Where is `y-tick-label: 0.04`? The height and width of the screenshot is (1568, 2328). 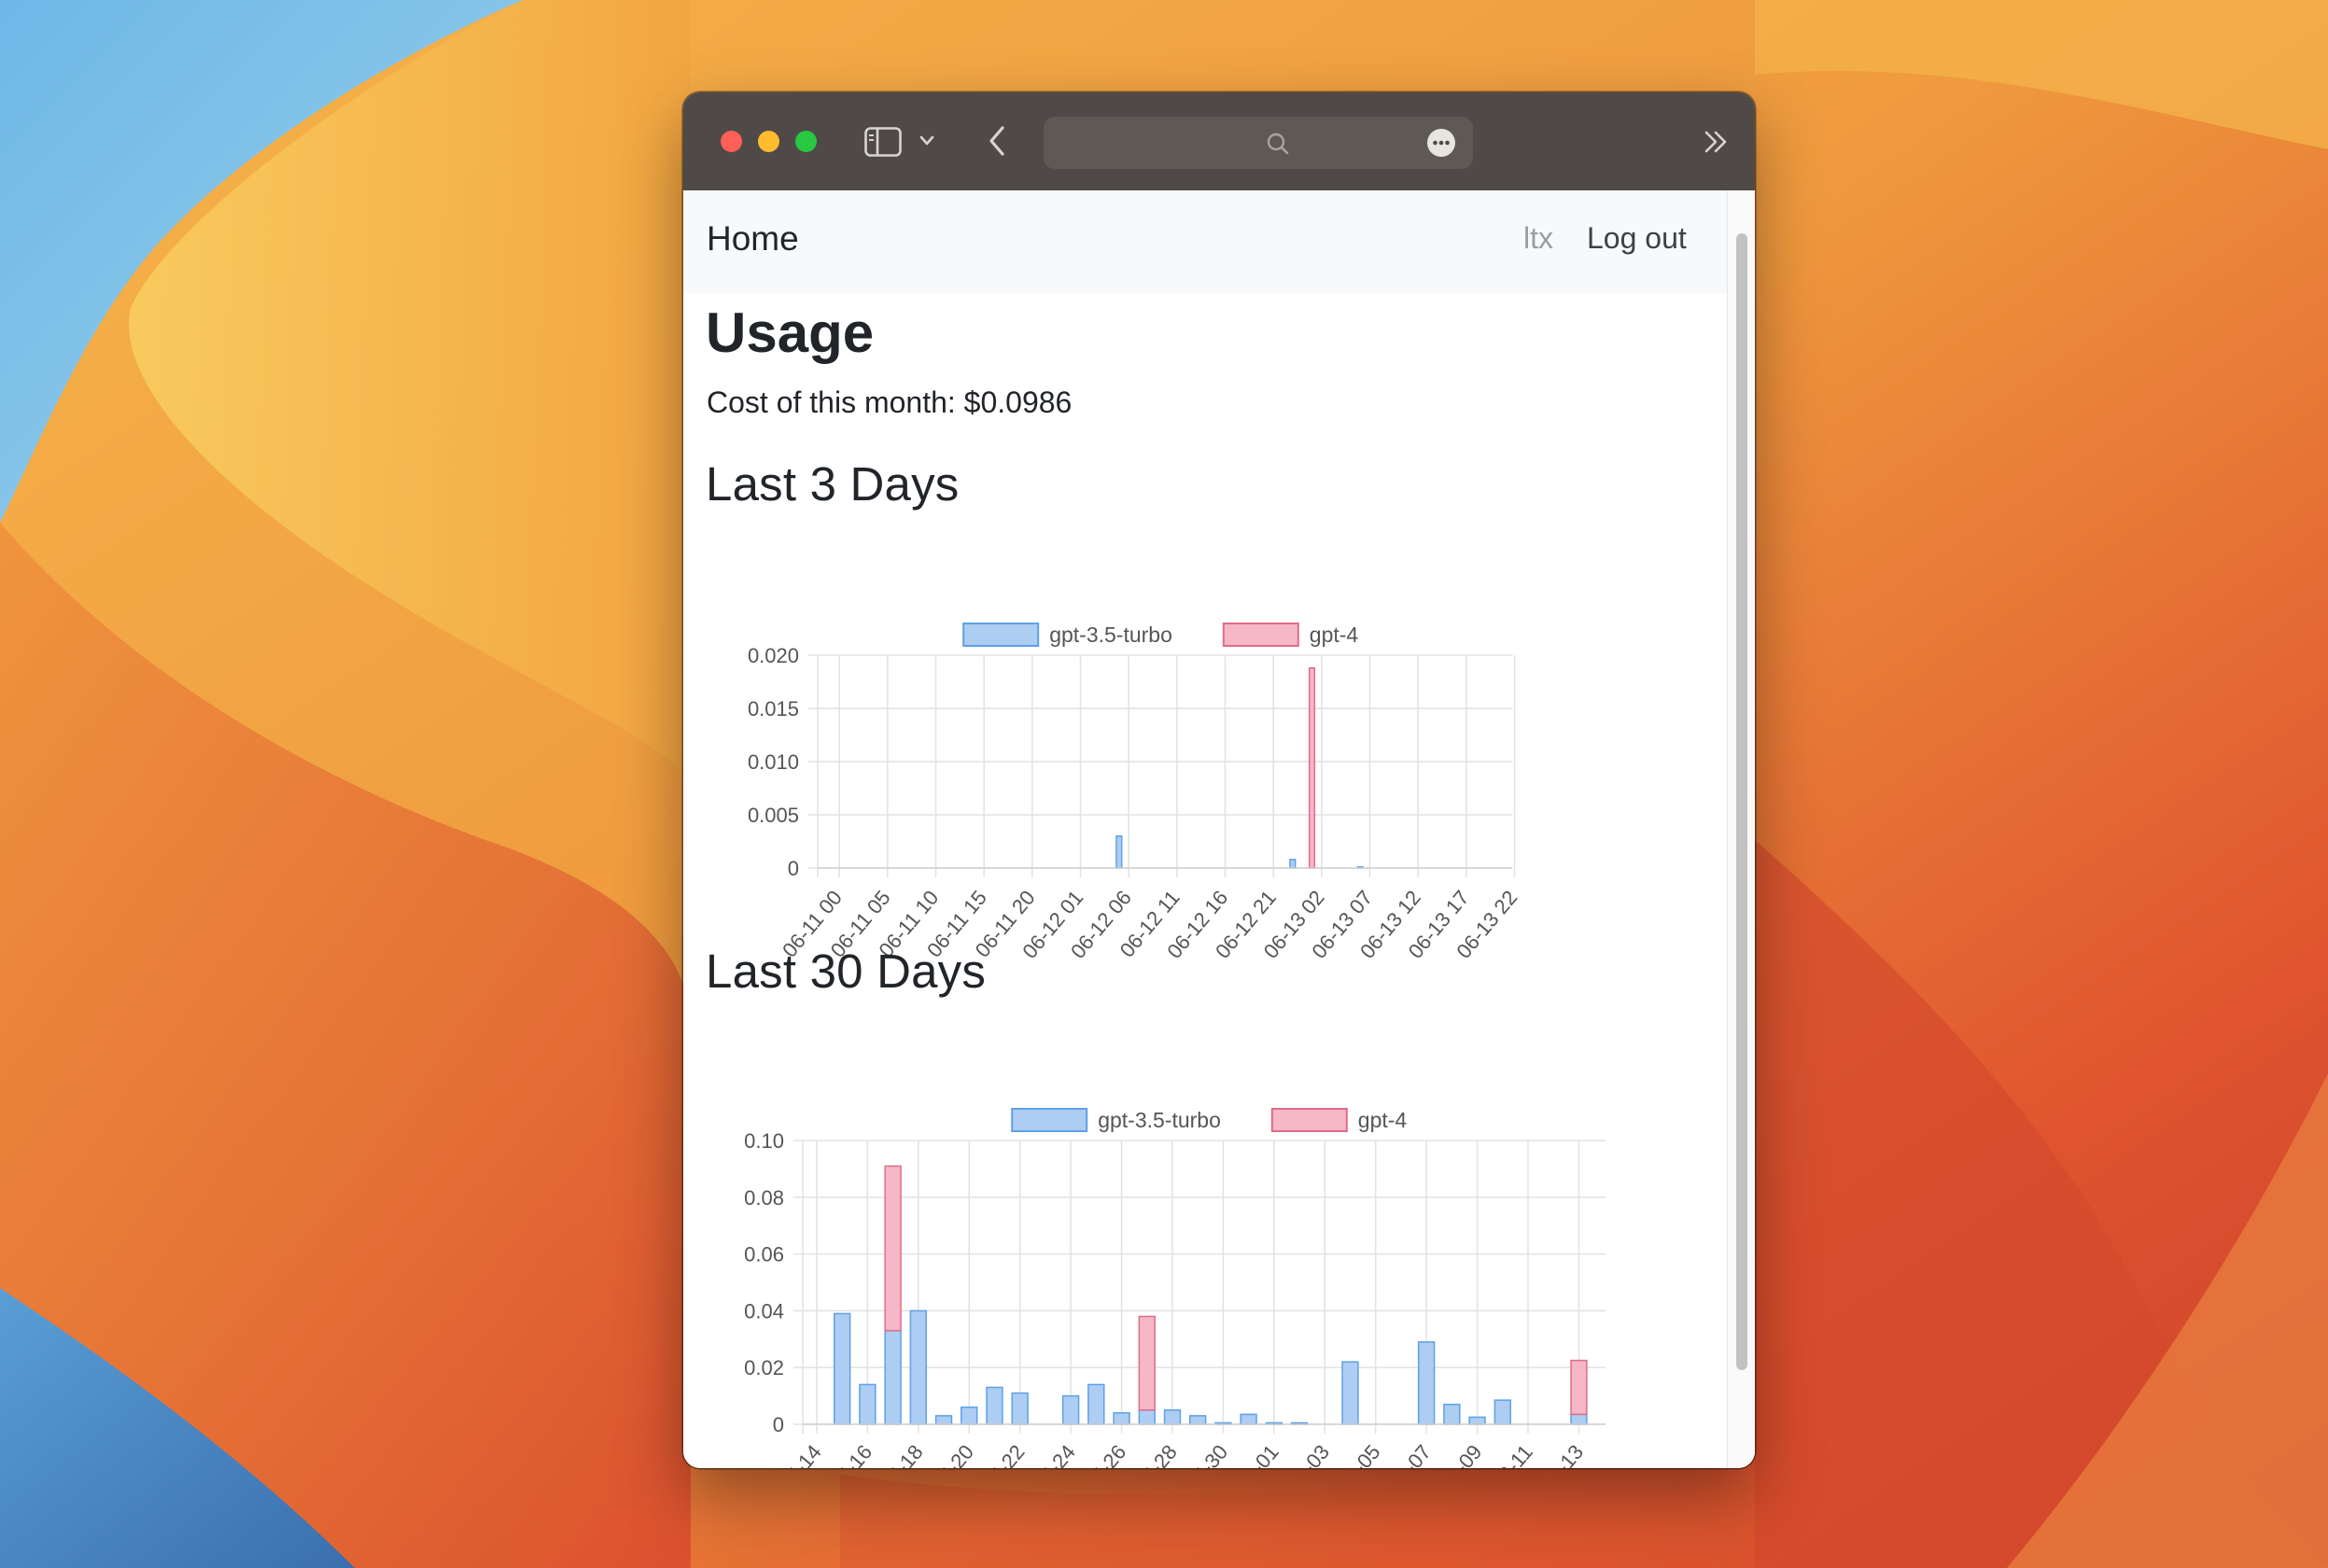 y-tick-label: 0.04 is located at coordinates (764, 1311).